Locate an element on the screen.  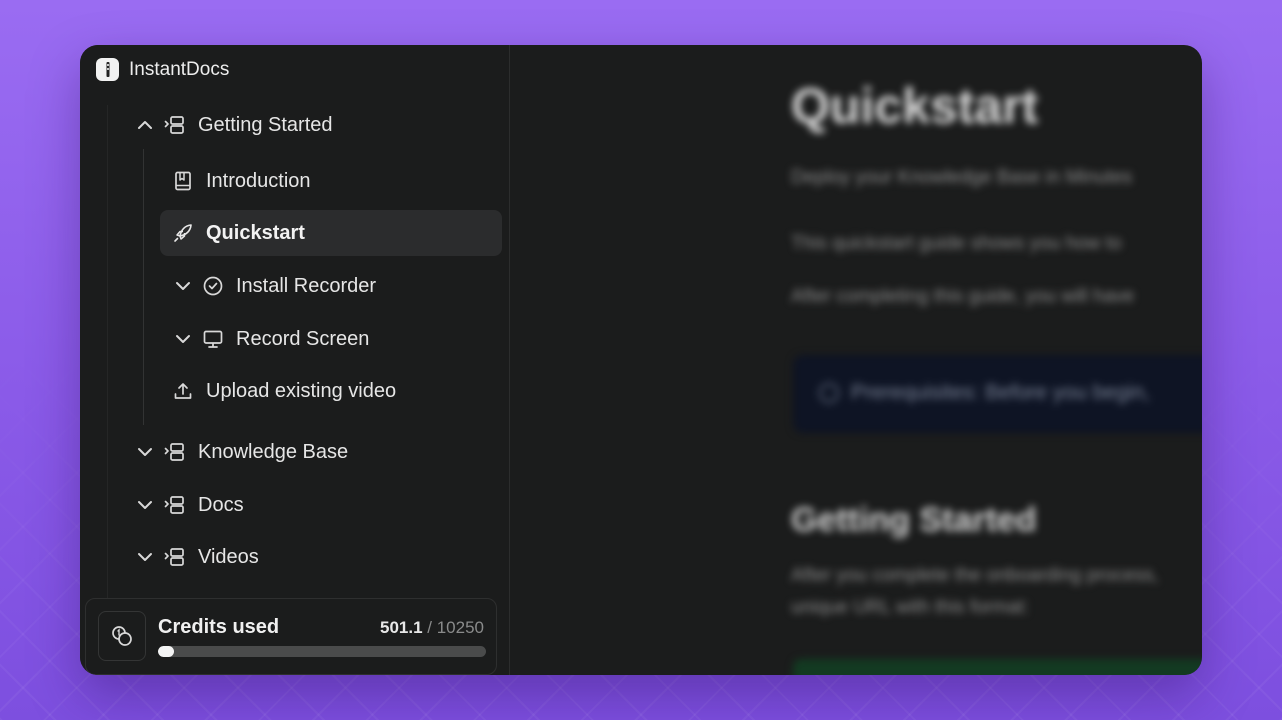
sidebar-item-label: Install Recorder is located at coordinates (306, 285).